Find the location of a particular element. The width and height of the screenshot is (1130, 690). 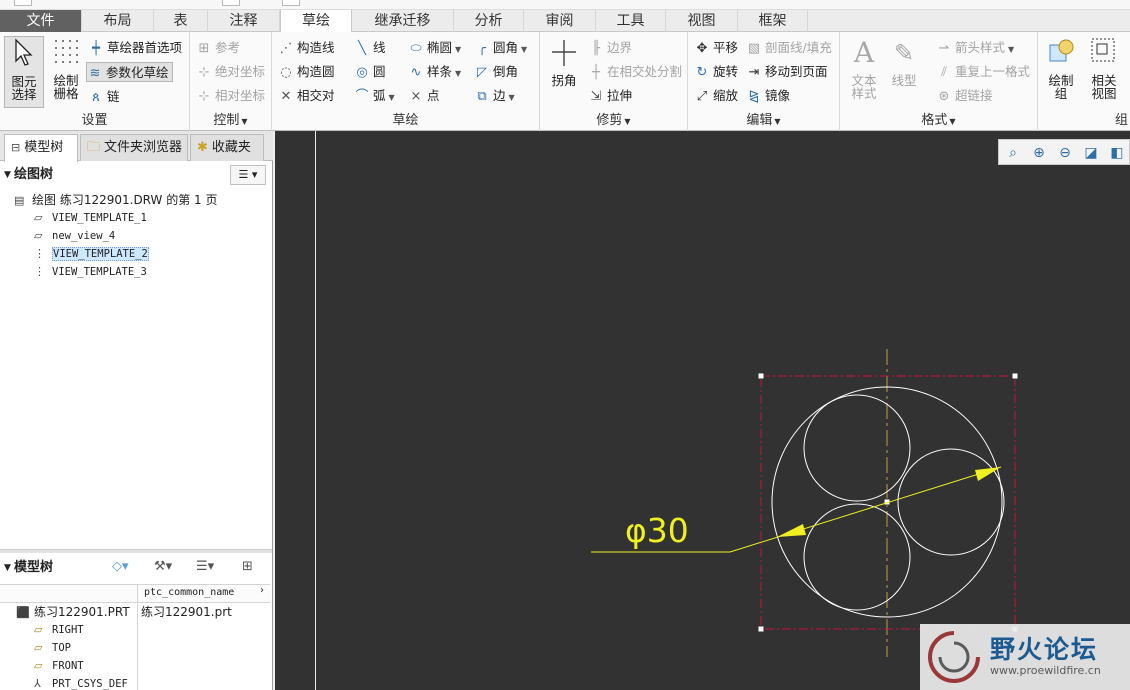

chevron-down-icon: ▼ is located at coordinates (952, 121).